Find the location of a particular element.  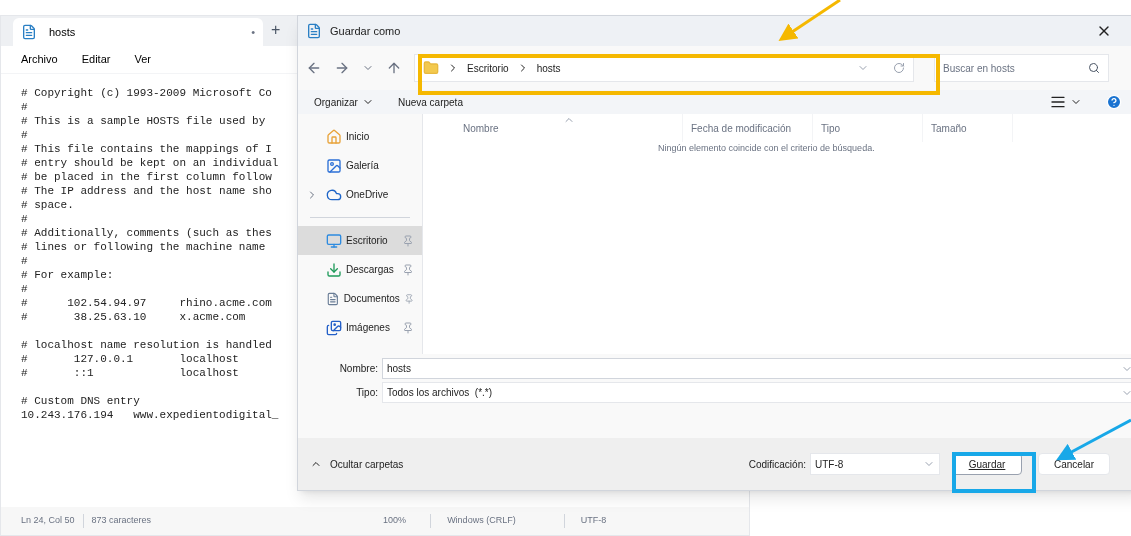

monitor-icon is located at coordinates (334, 240).